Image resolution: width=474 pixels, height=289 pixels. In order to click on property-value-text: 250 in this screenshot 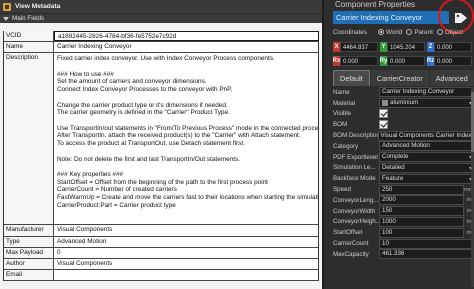, I will do `click(387, 189)`.